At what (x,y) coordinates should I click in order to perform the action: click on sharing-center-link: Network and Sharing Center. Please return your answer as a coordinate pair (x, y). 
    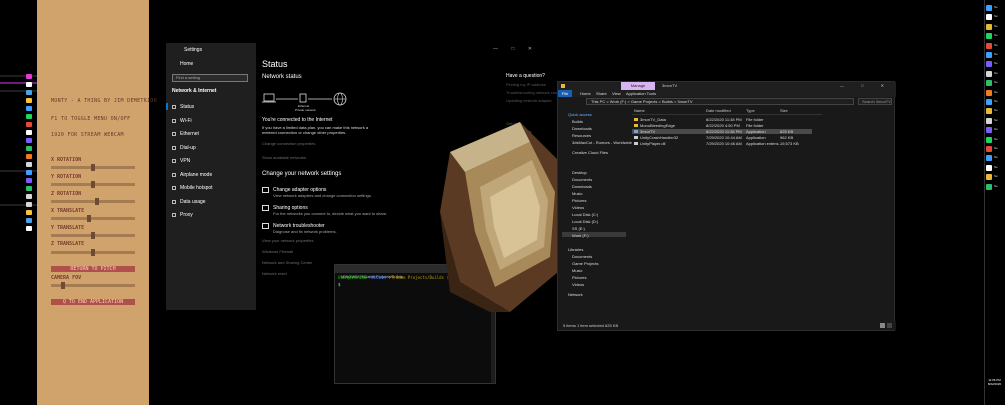
    Looking at the image, I should click on (287, 262).